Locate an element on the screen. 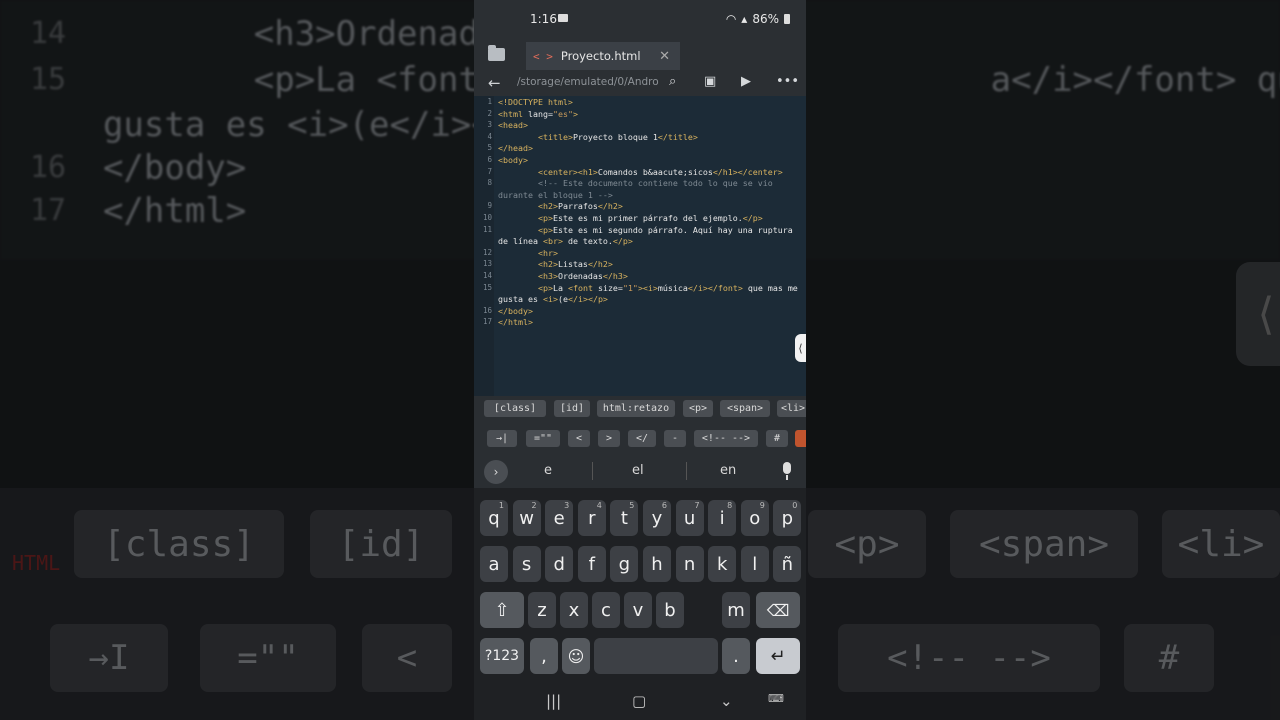  key-n: n is located at coordinates (689, 564).